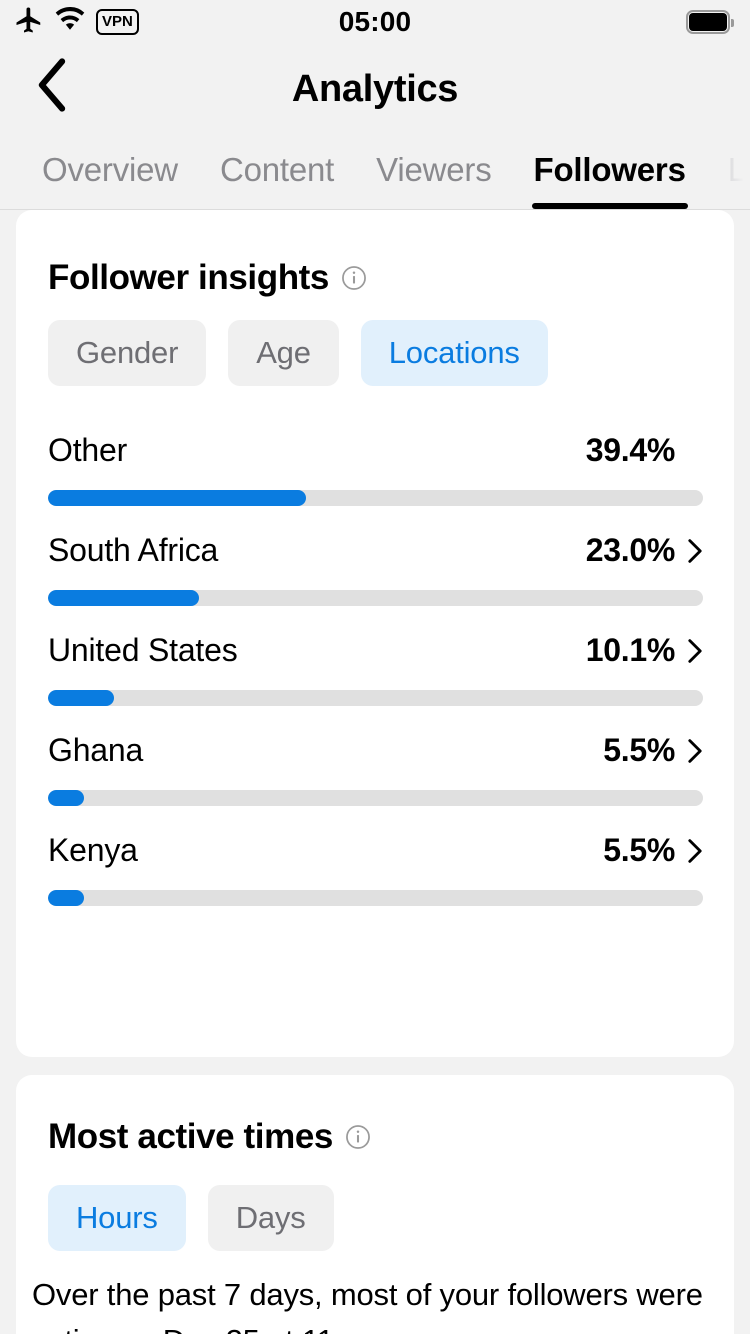  I want to click on row-value: 23.0%, so click(630, 550).